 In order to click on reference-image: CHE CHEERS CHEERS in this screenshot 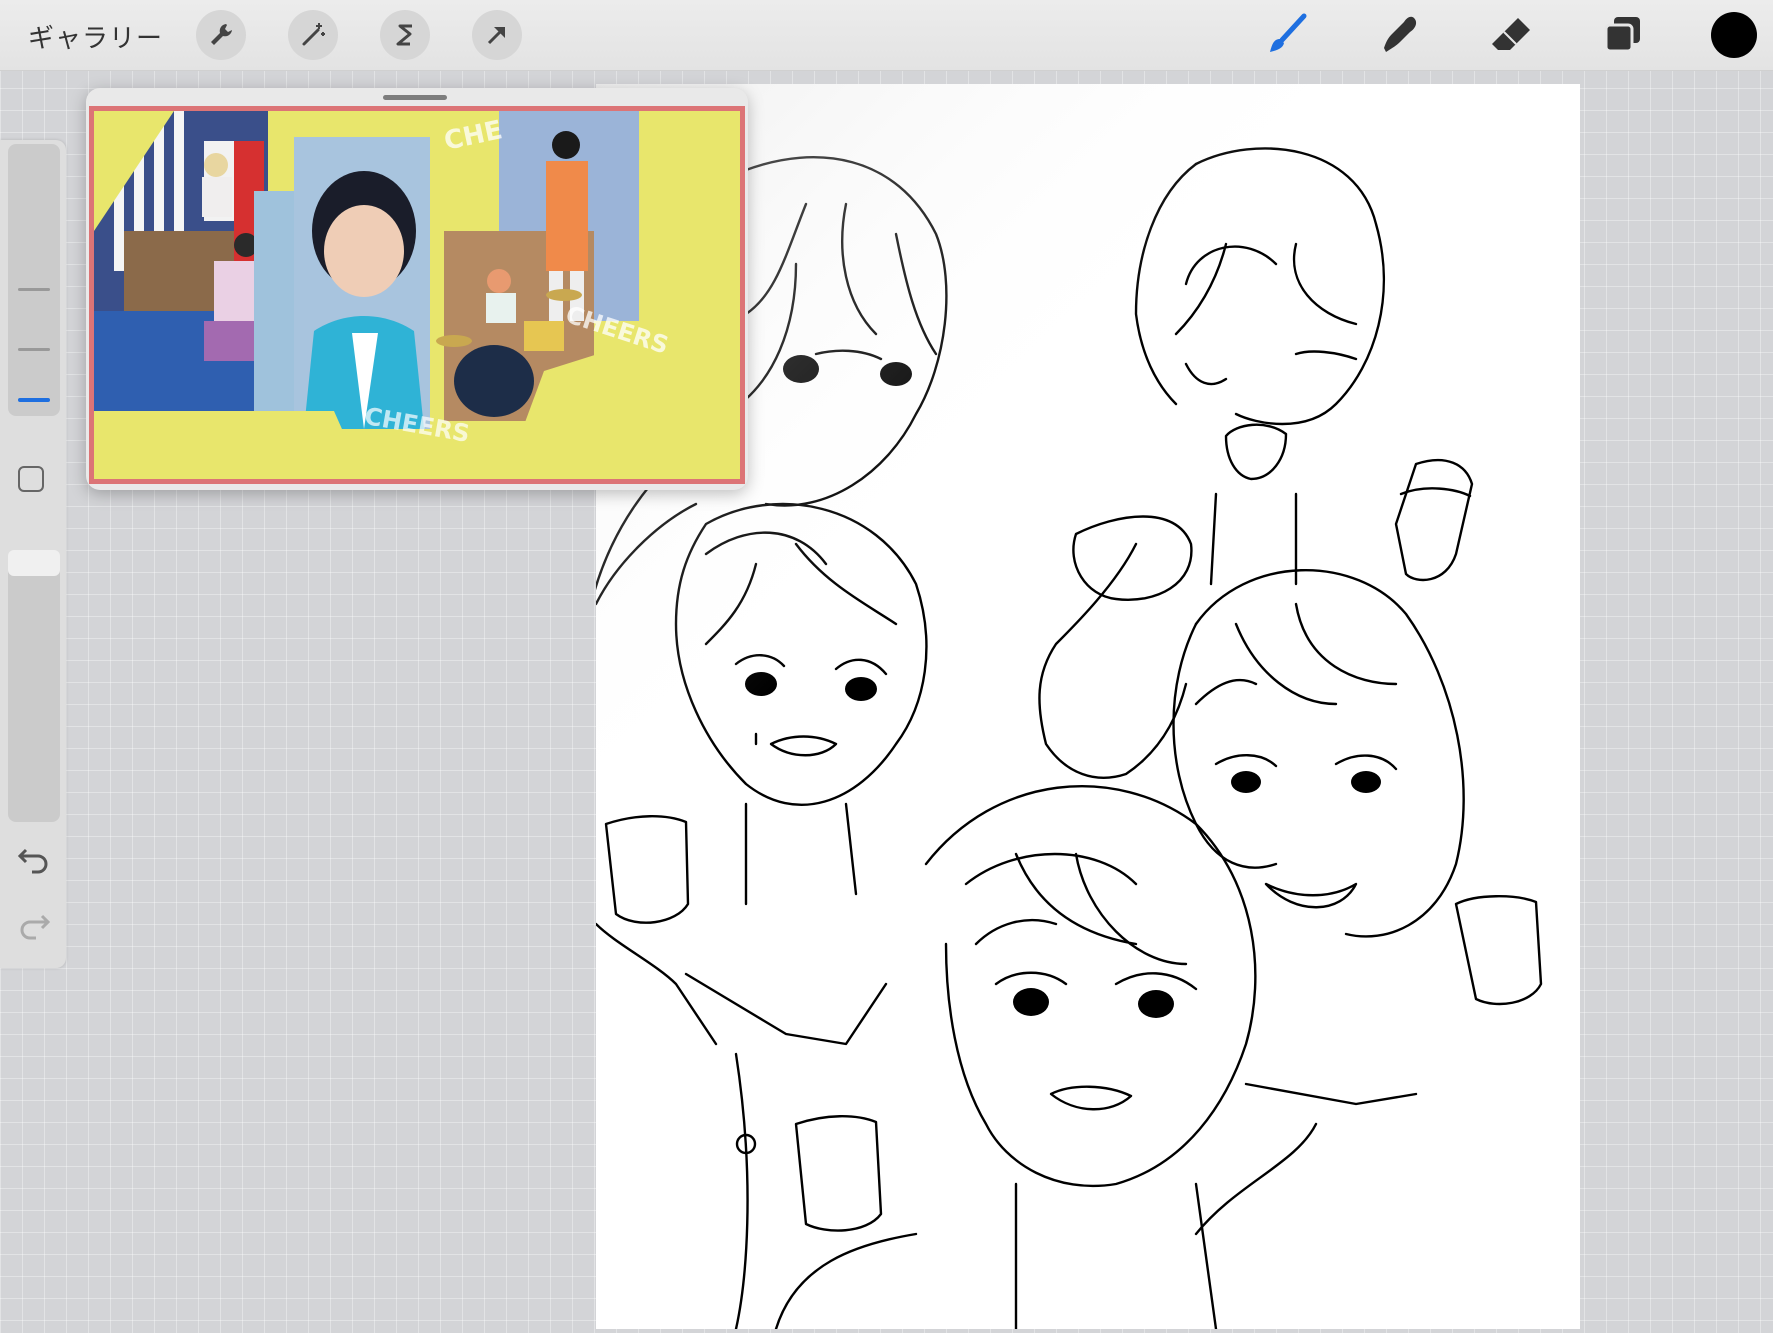, I will do `click(417, 295)`.